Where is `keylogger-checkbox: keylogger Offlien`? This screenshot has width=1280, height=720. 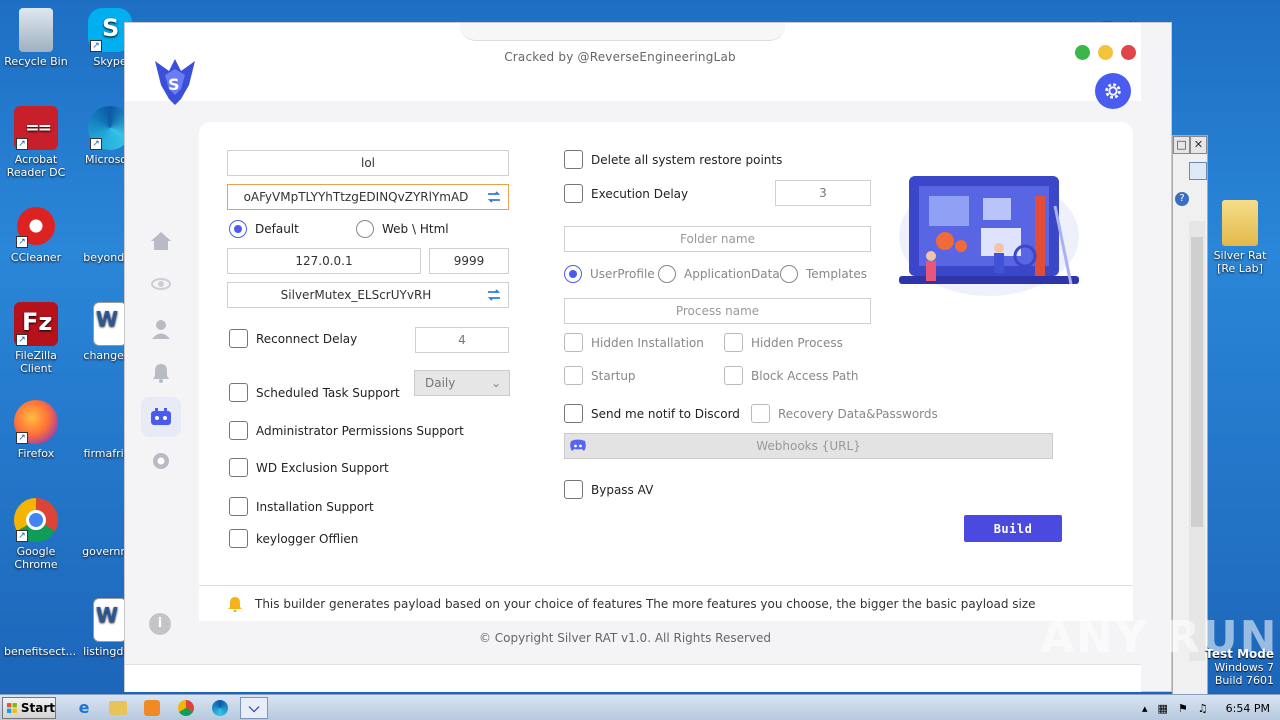 keylogger-checkbox: keylogger Offlien is located at coordinates (293, 538).